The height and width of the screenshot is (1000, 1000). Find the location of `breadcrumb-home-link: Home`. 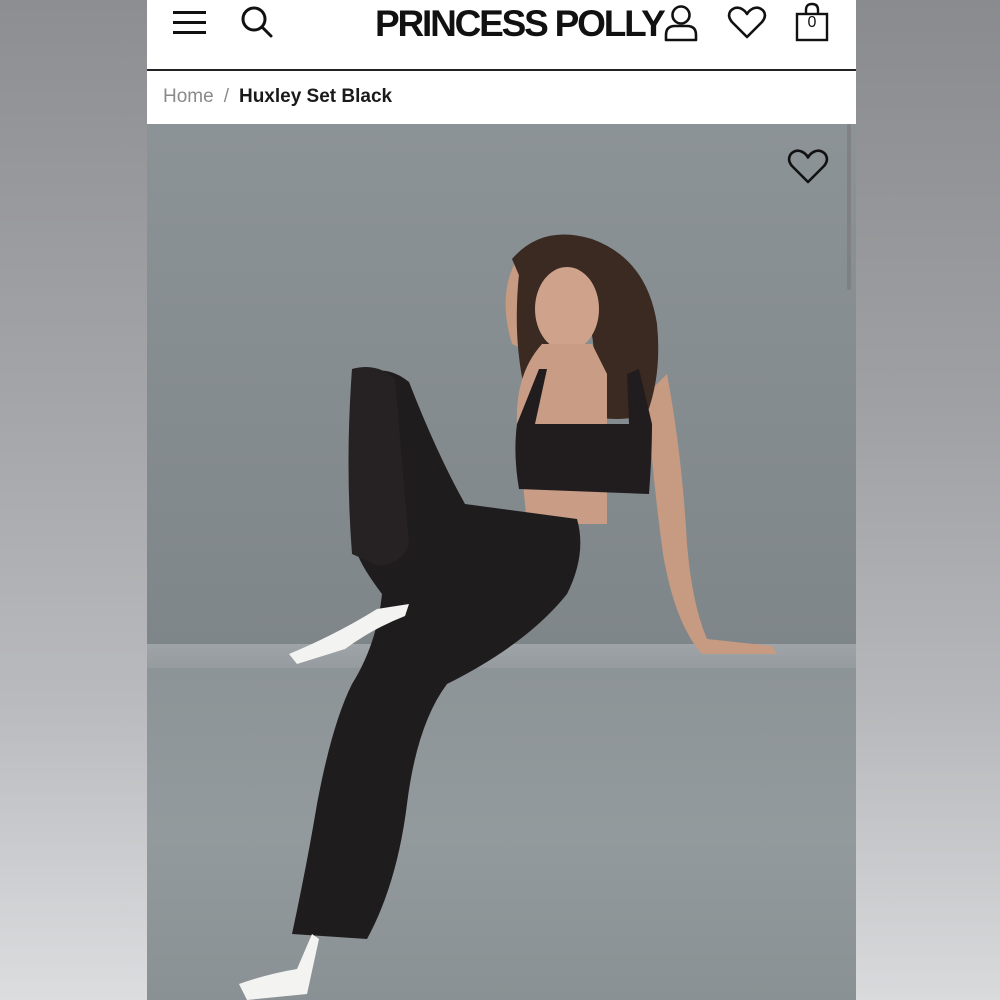

breadcrumb-home-link: Home is located at coordinates (188, 96).